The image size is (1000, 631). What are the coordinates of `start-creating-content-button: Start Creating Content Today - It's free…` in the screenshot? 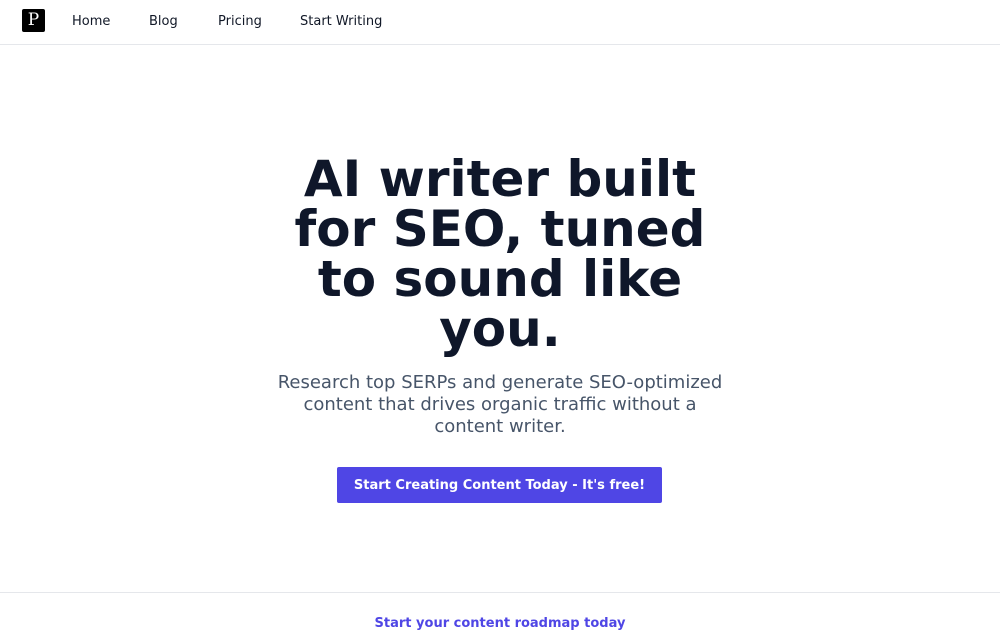 It's located at (499, 485).